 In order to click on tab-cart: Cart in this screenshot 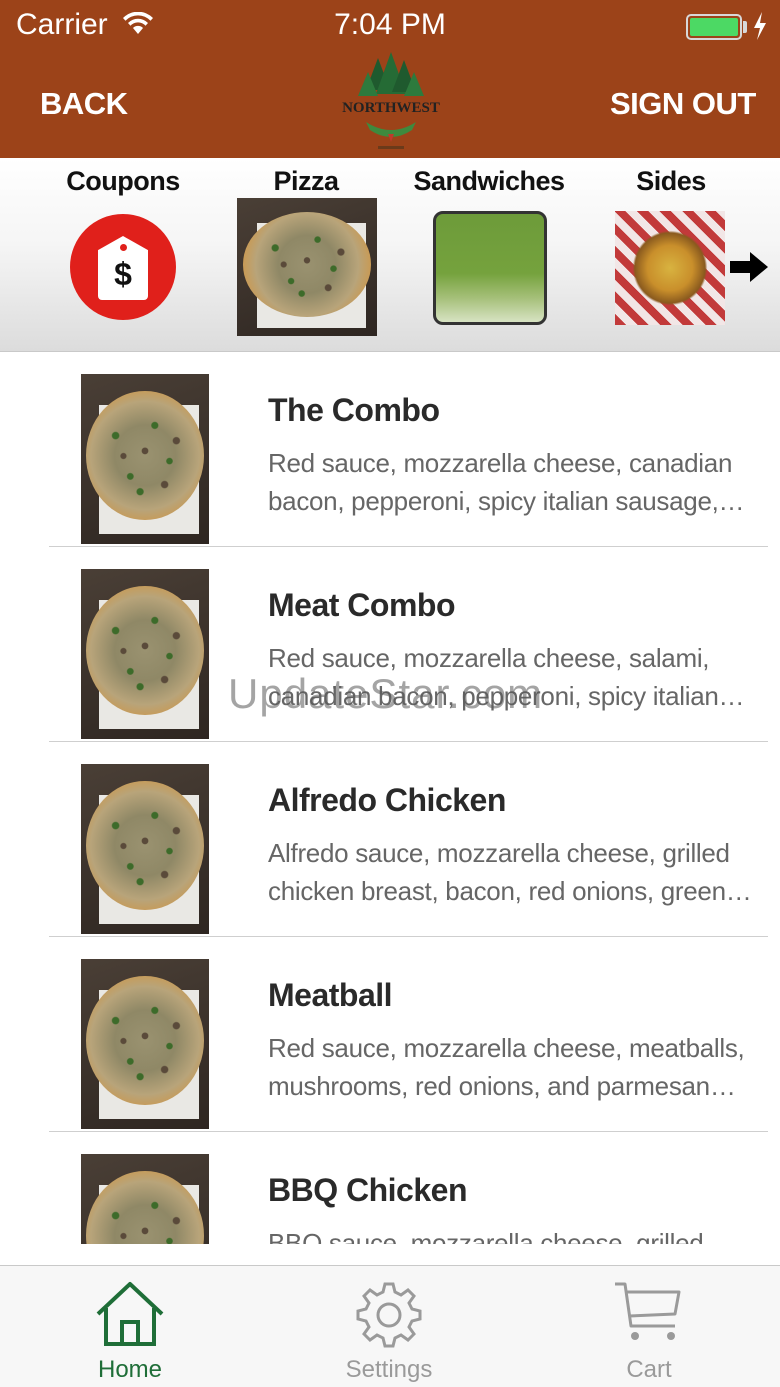, I will do `click(649, 1326)`.